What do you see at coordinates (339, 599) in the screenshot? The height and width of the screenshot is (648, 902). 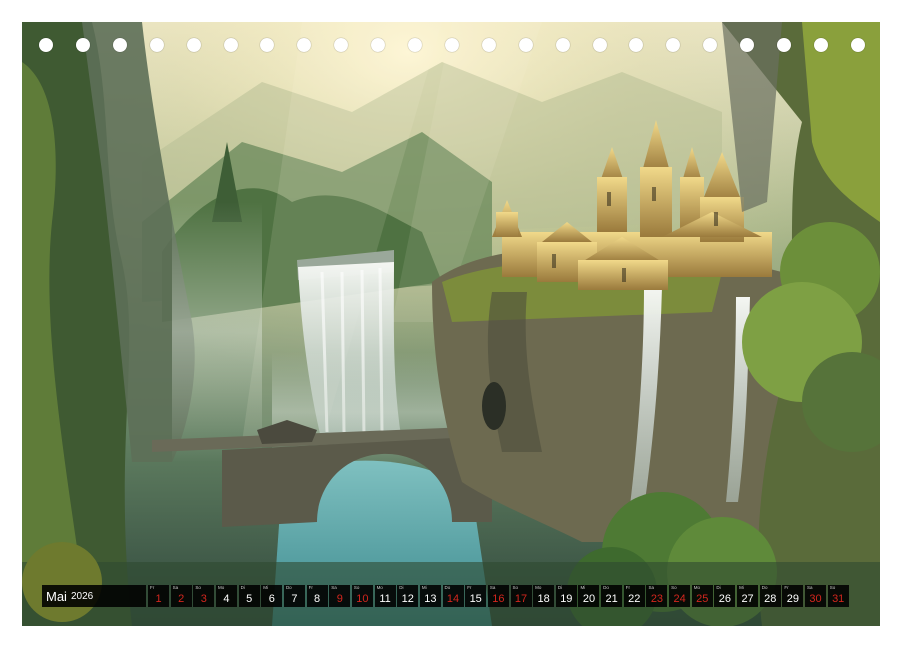 I see `day-number: 9` at bounding box center [339, 599].